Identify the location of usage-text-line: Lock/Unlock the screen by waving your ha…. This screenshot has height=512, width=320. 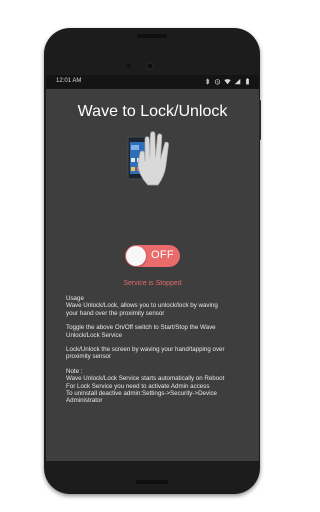
(145, 350).